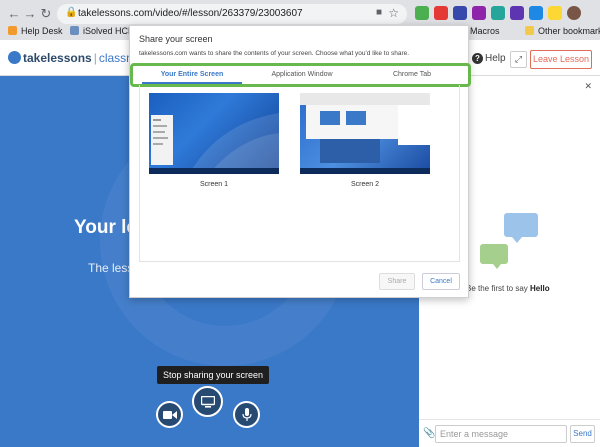  What do you see at coordinates (562, 31) in the screenshot?
I see `bookmark-other: Other bookmarks` at bounding box center [562, 31].